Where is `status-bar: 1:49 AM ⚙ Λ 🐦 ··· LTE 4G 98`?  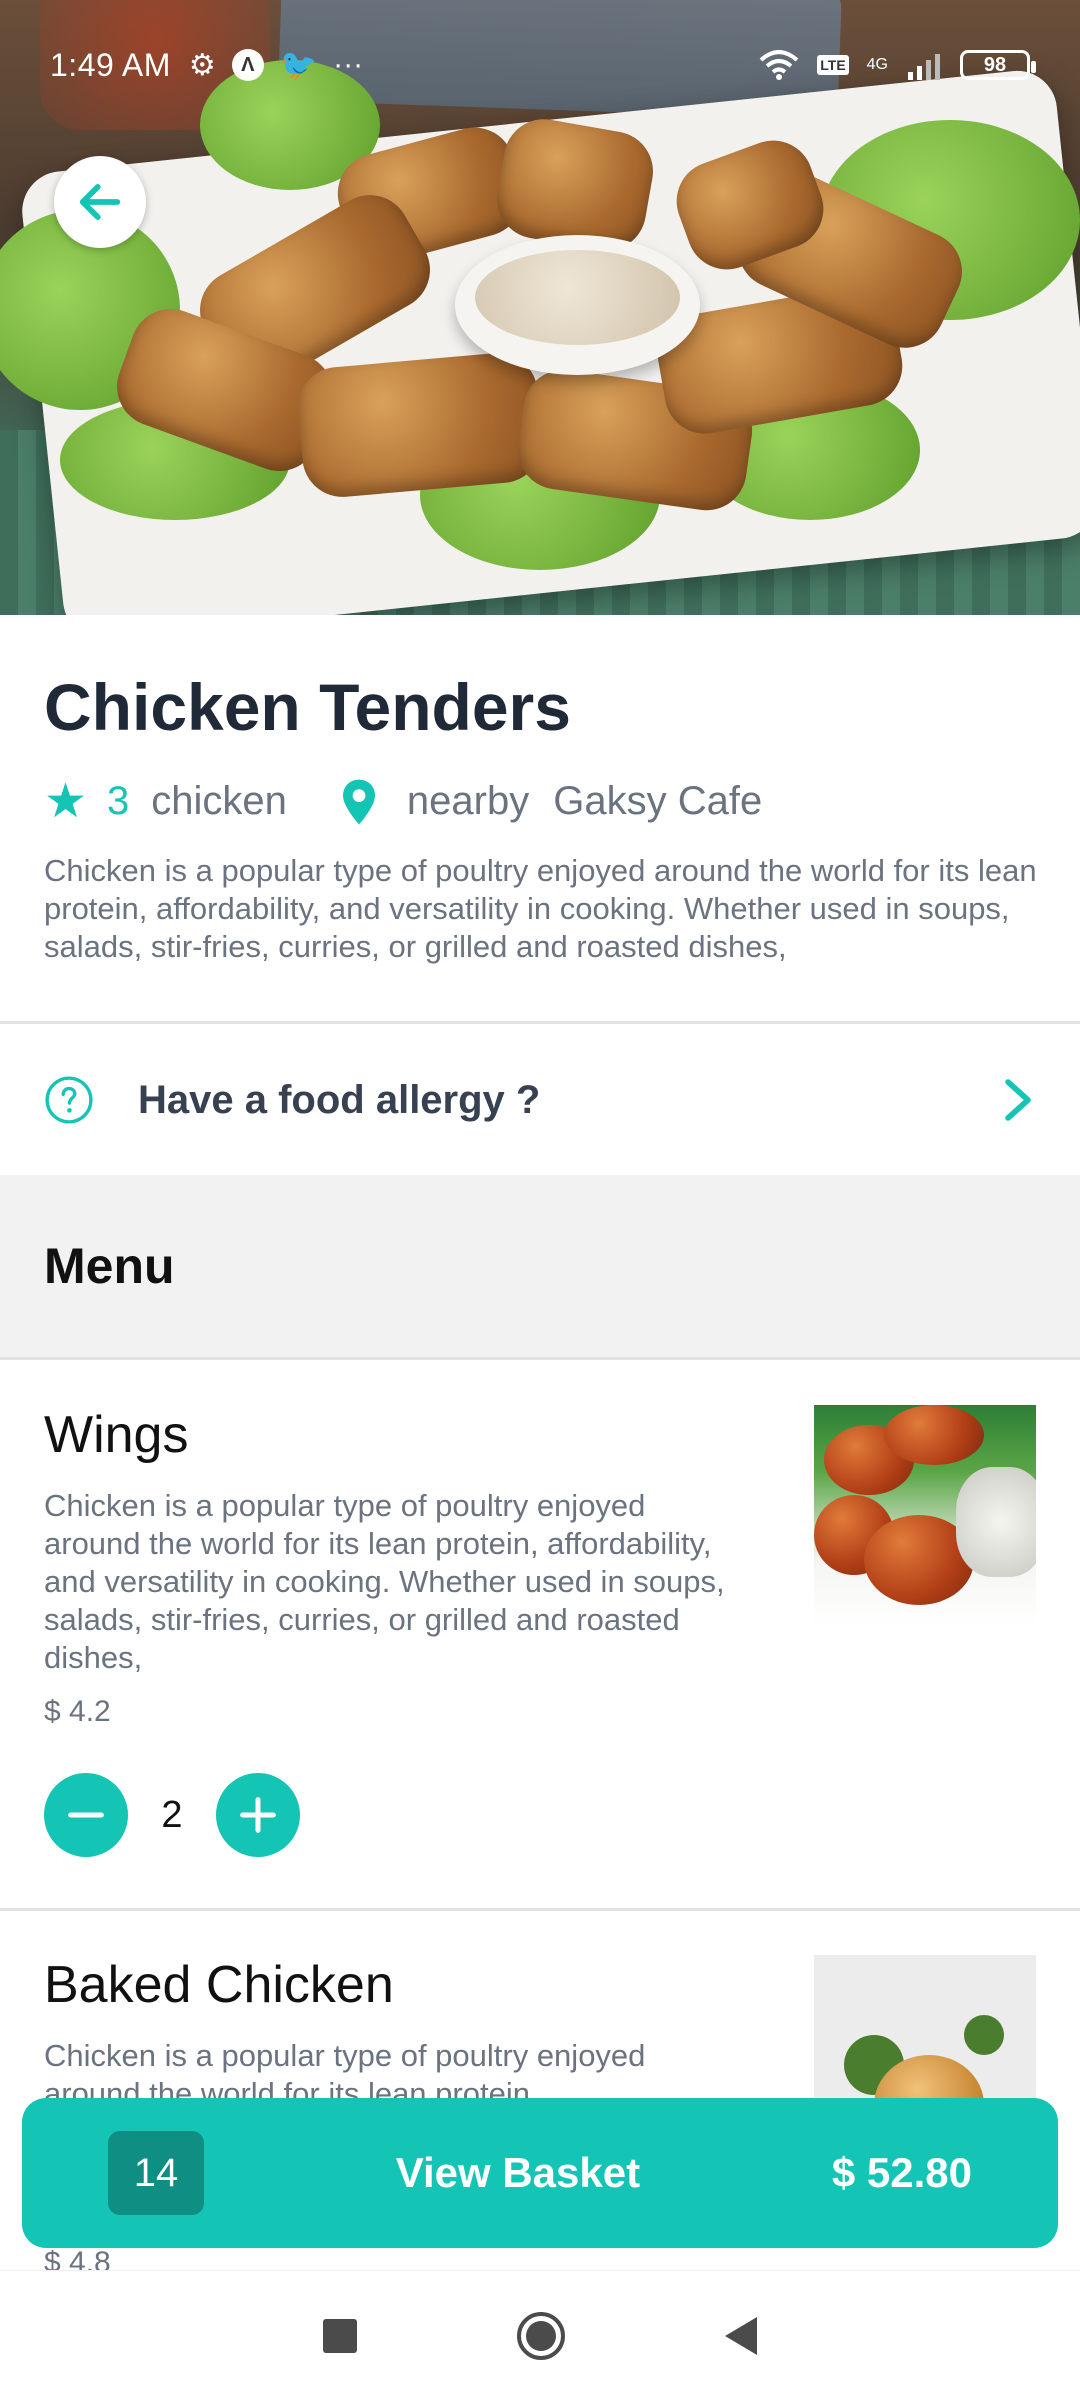
status-bar: 1:49 AM ⚙ Λ 🐦 ··· LTE 4G 98 is located at coordinates (540, 65).